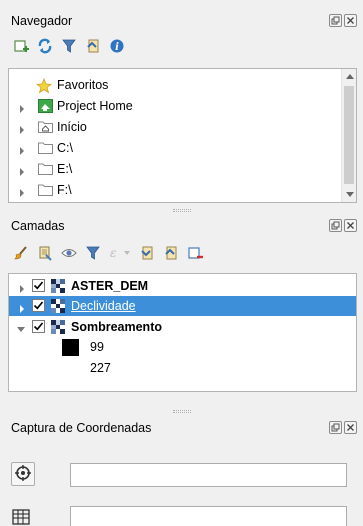 The image size is (363, 526). I want to click on scroll-thumb, so click(349, 135).